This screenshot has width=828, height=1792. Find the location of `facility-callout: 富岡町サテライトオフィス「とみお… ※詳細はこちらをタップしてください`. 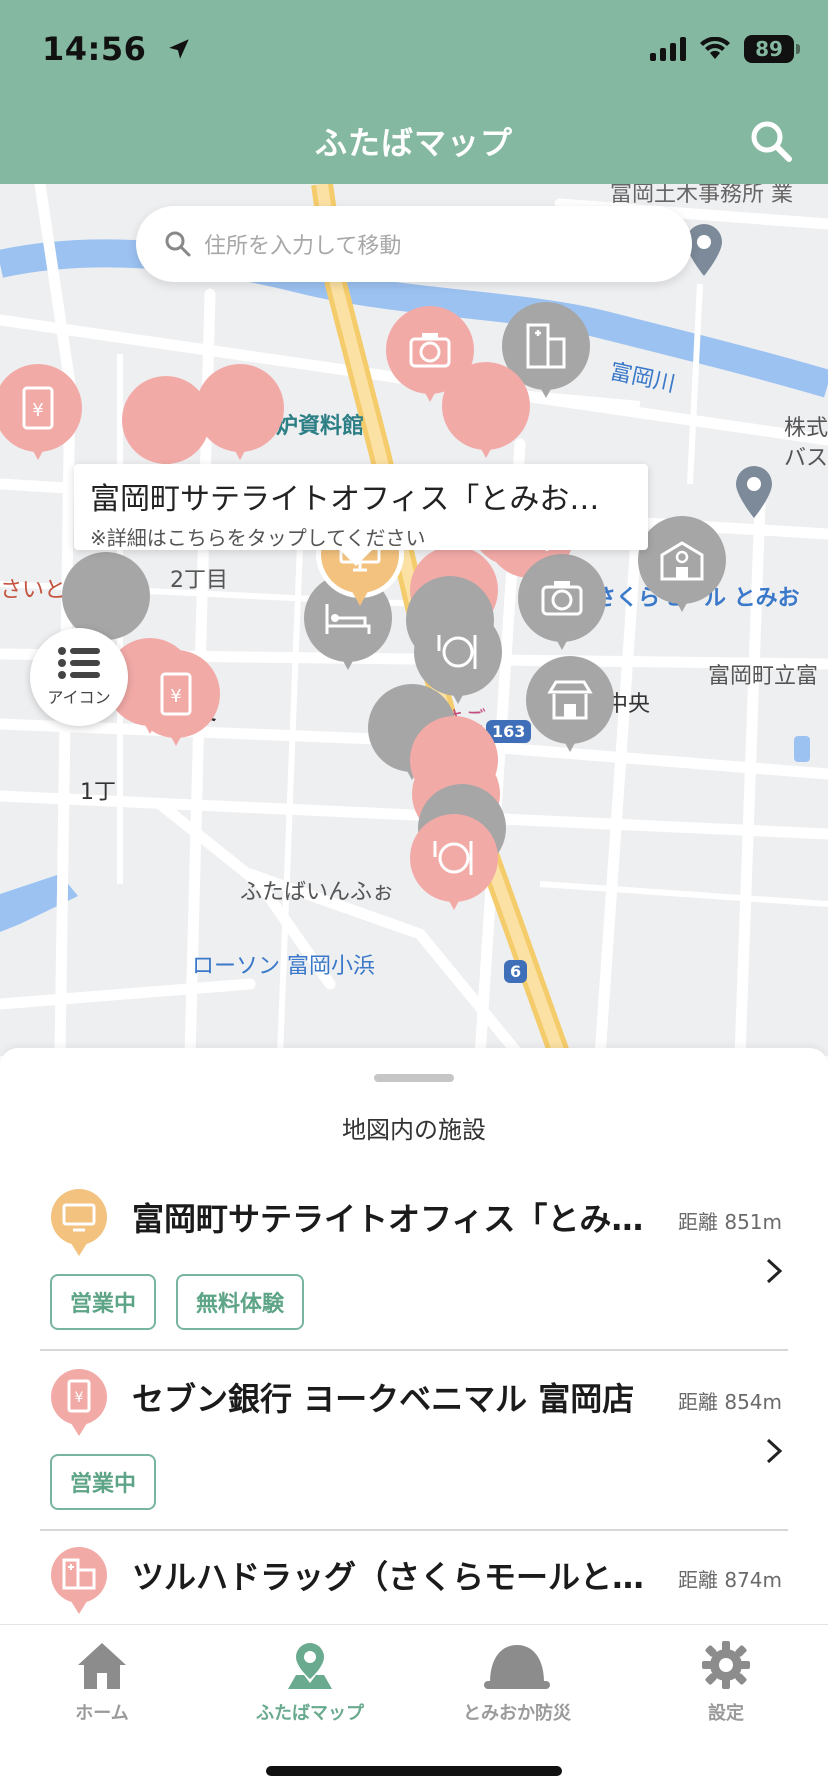

facility-callout: 富岡町サテライトオフィス「とみお… ※詳細はこちらをタップしてください is located at coordinates (361, 515).